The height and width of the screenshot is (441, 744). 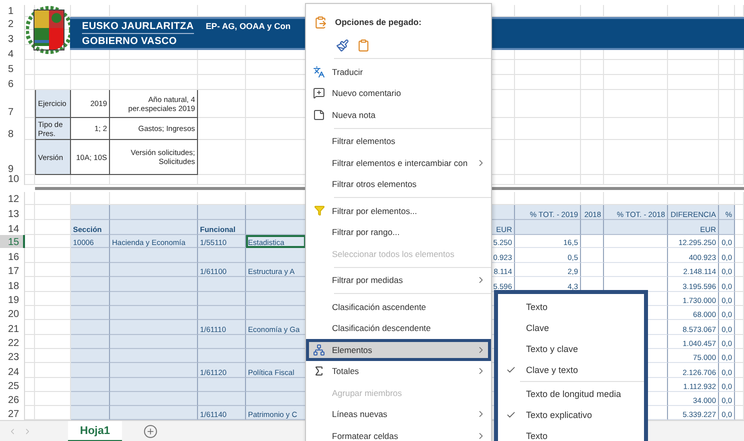 What do you see at coordinates (398, 371) in the screenshot?
I see `menu-item: Totales` at bounding box center [398, 371].